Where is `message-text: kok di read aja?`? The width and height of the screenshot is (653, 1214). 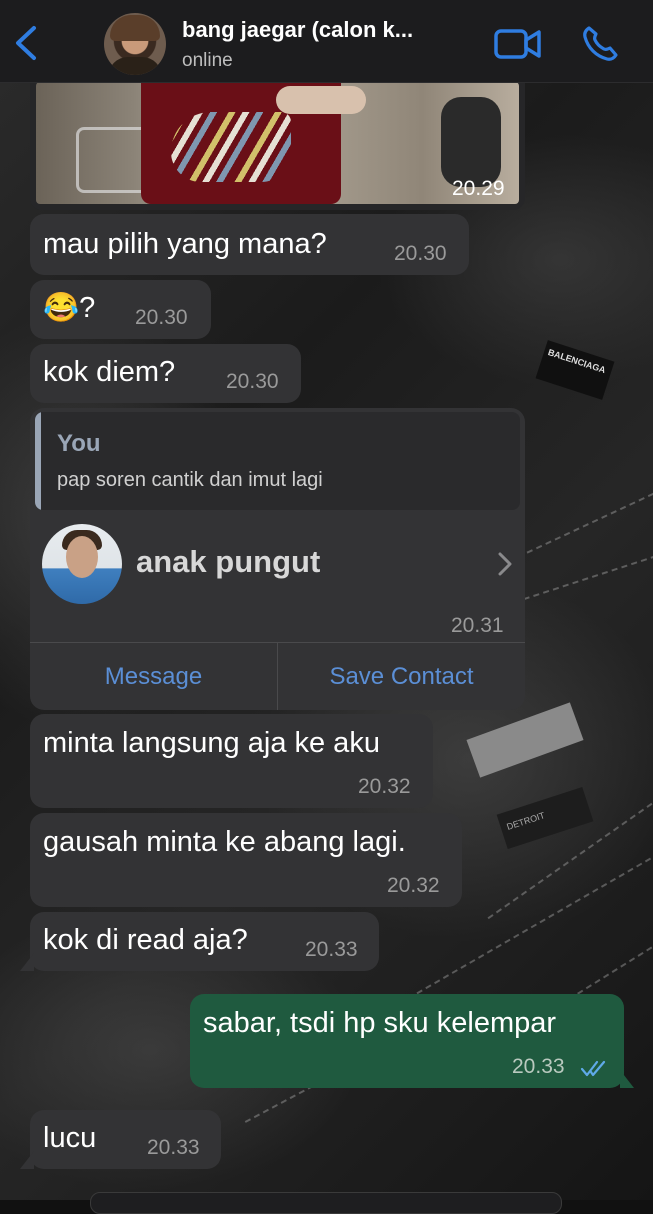
message-text: kok di read aja? is located at coordinates (145, 940).